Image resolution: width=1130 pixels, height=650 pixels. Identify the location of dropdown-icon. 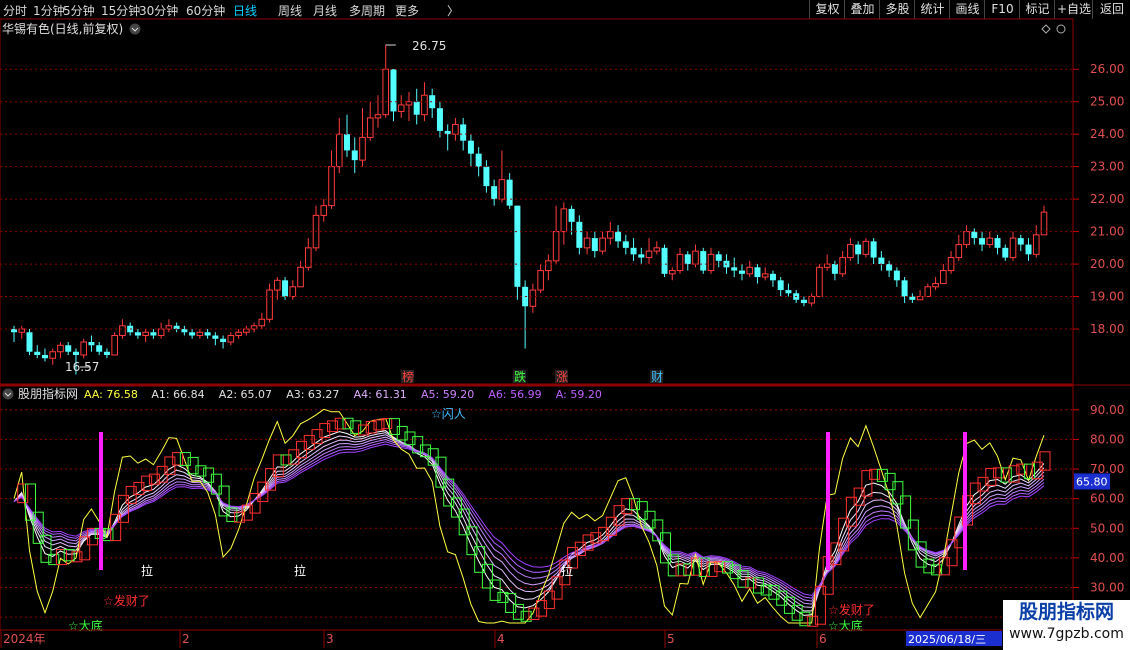
(135, 29).